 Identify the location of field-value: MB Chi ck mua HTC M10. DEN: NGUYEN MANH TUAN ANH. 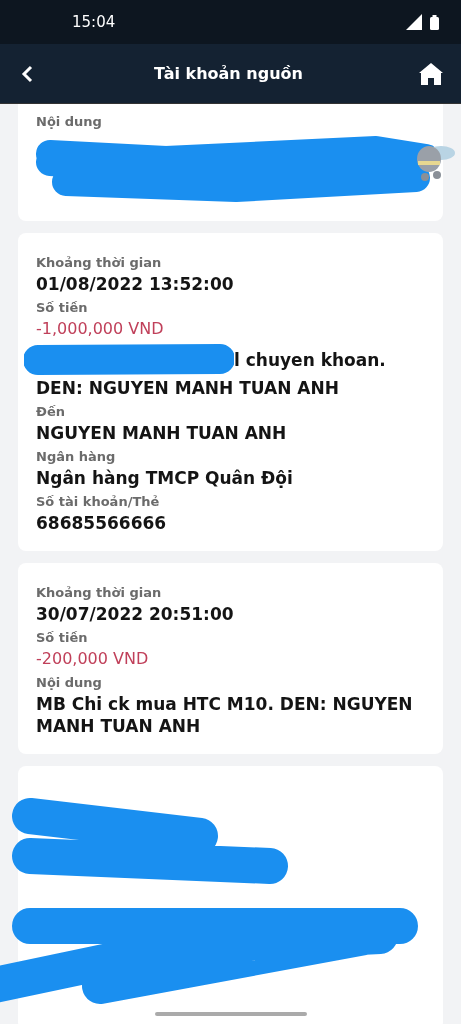
(225, 715).